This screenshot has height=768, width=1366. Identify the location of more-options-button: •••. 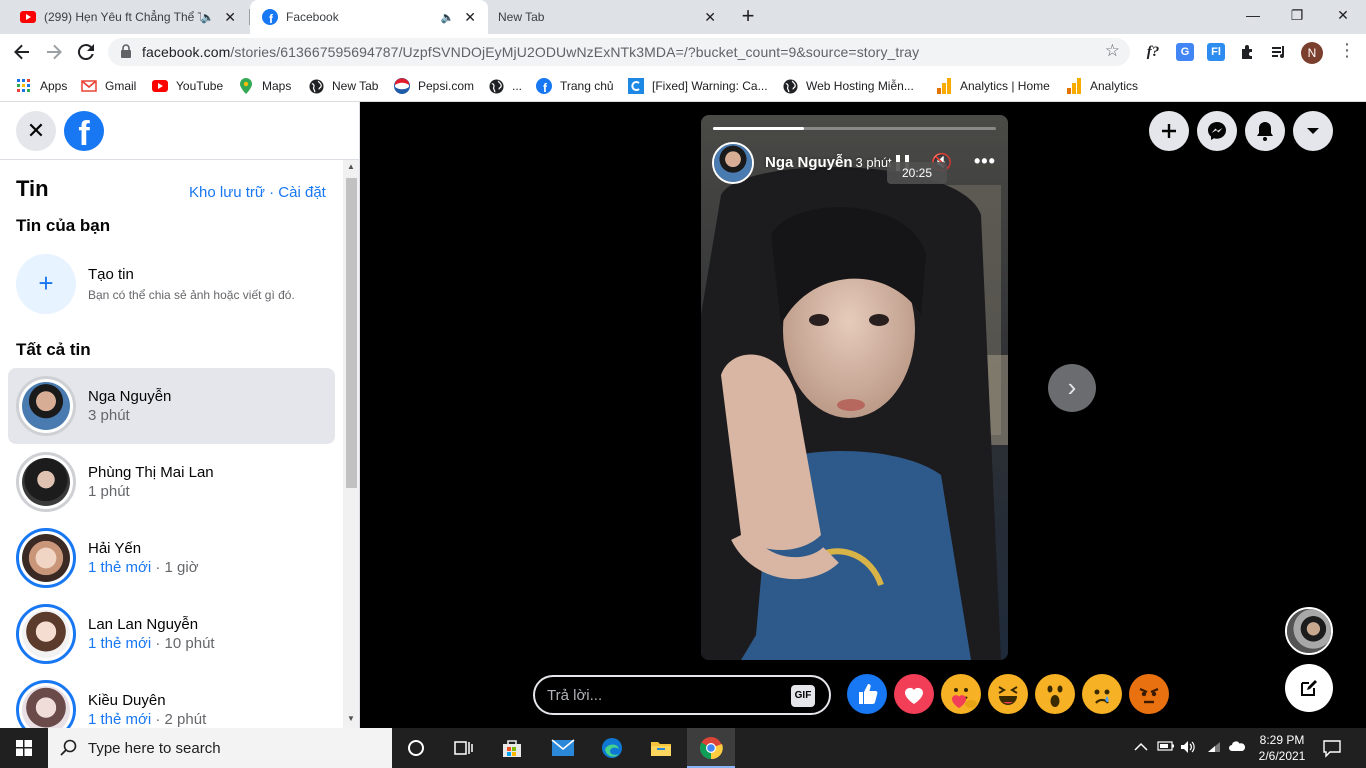
(985, 161).